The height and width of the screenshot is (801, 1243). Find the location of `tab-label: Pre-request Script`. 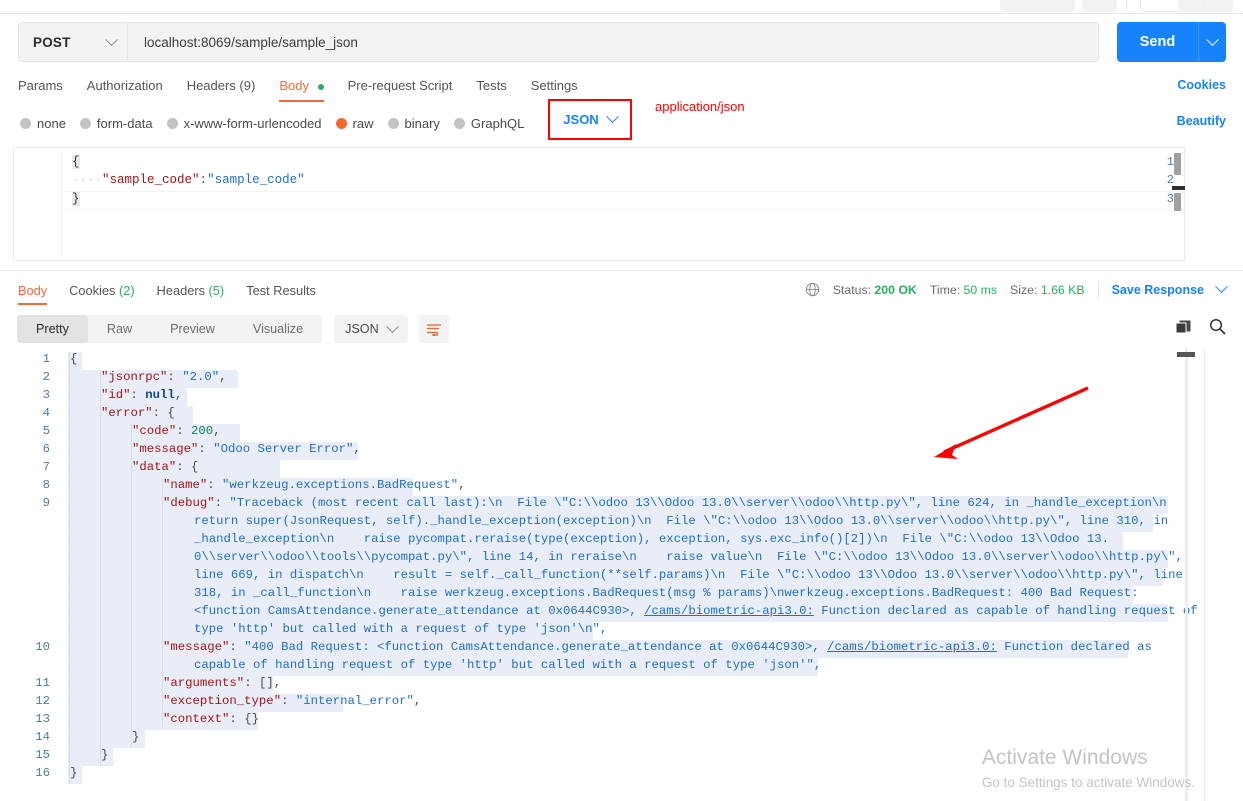

tab-label: Pre-request Script is located at coordinates (400, 85).